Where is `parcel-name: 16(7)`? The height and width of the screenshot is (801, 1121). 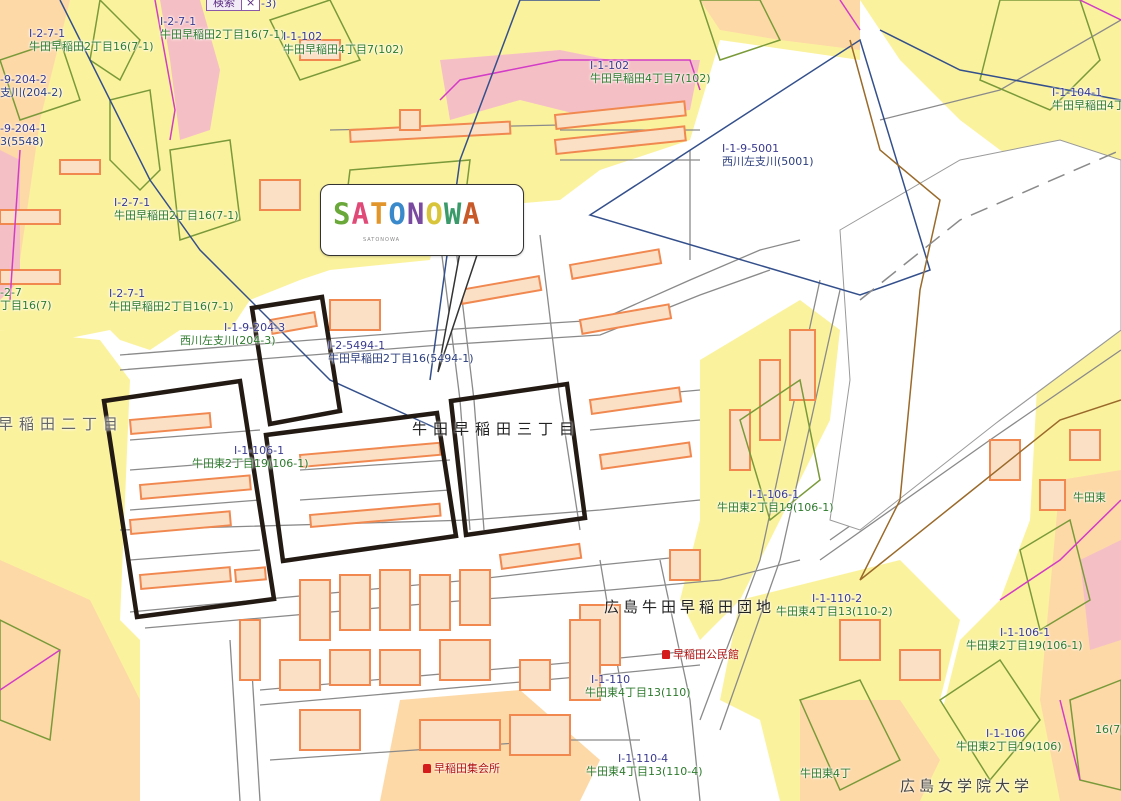
parcel-name: 16(7) is located at coordinates (1108, 729).